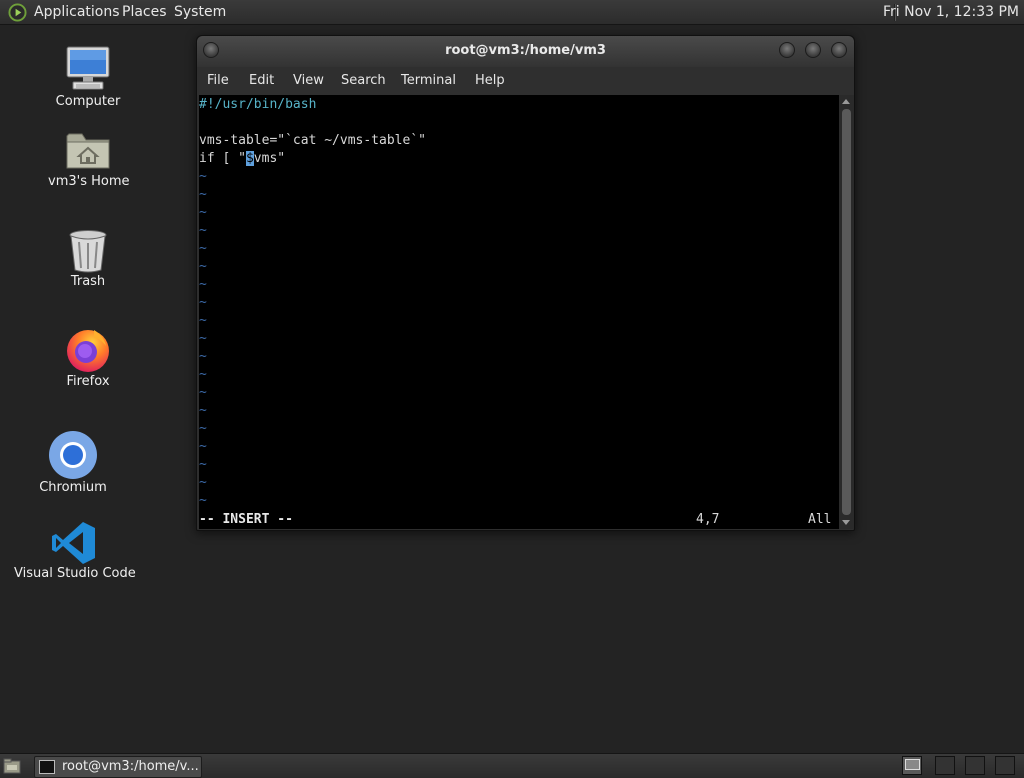 The image size is (1024, 778). Describe the element at coordinates (951, 12) in the screenshot. I see `clock: Fri Nov 1, 12:33 PM` at that location.